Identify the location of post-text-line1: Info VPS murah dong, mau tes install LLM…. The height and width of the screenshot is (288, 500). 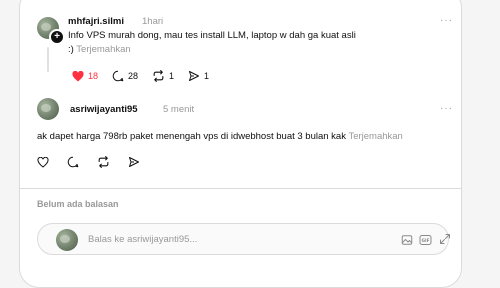
(212, 35).